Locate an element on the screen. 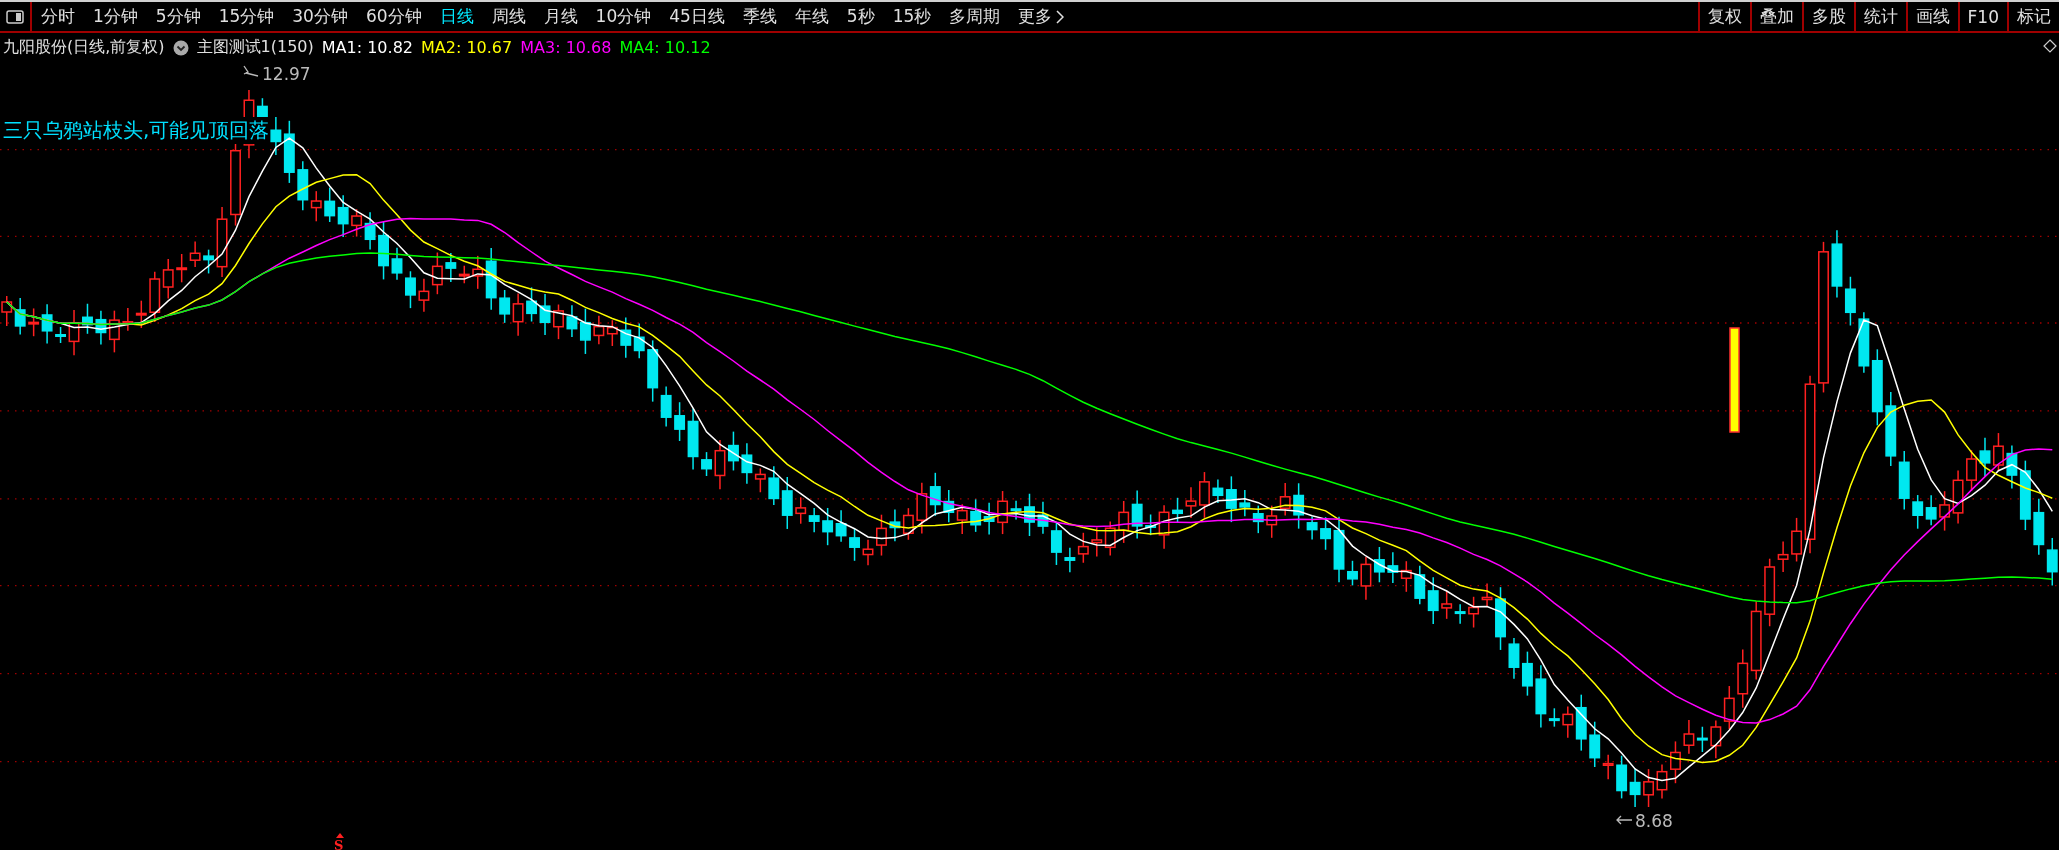 This screenshot has height=850, width=2059. dropdown-icon is located at coordinates (180, 47).